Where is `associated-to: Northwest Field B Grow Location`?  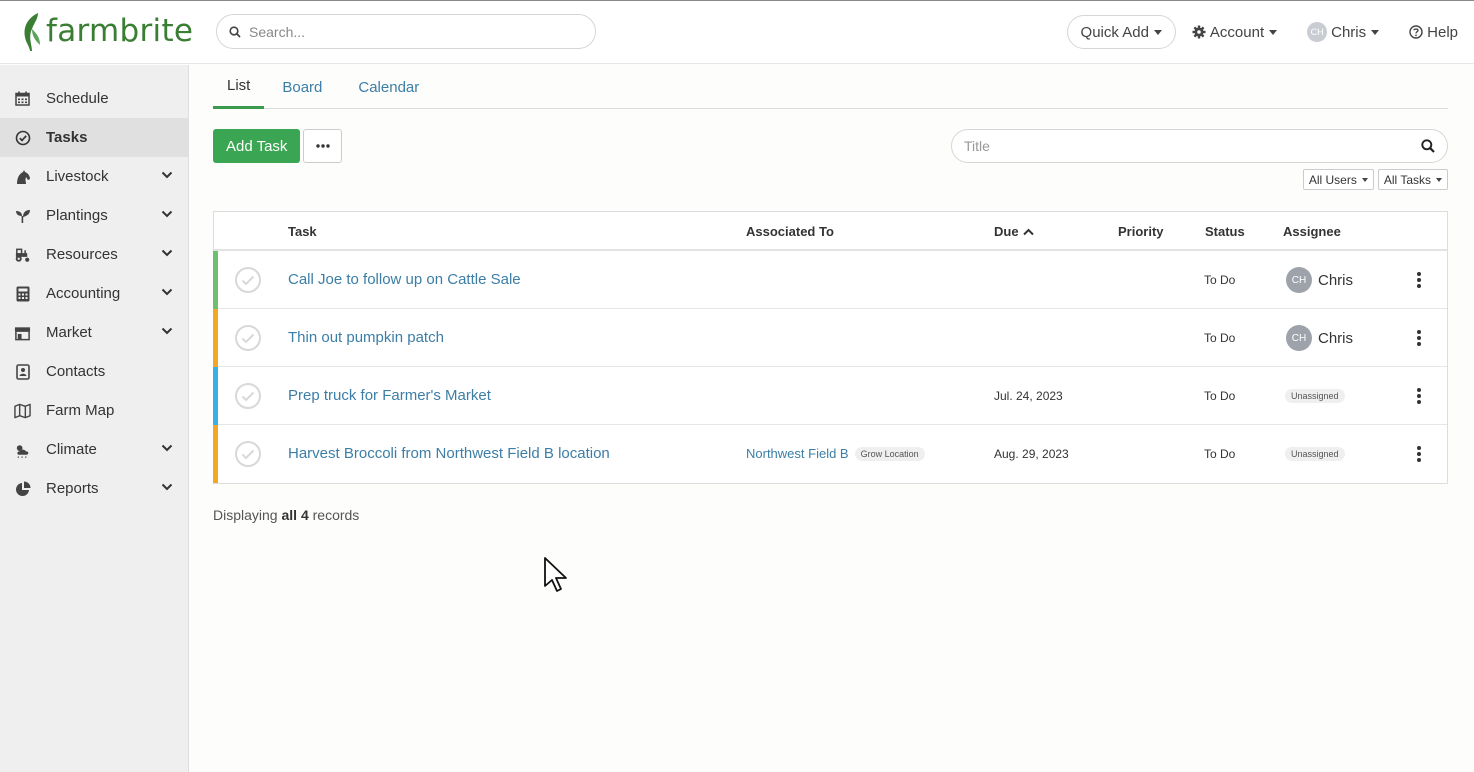
associated-to: Northwest Field B Grow Location is located at coordinates (835, 453).